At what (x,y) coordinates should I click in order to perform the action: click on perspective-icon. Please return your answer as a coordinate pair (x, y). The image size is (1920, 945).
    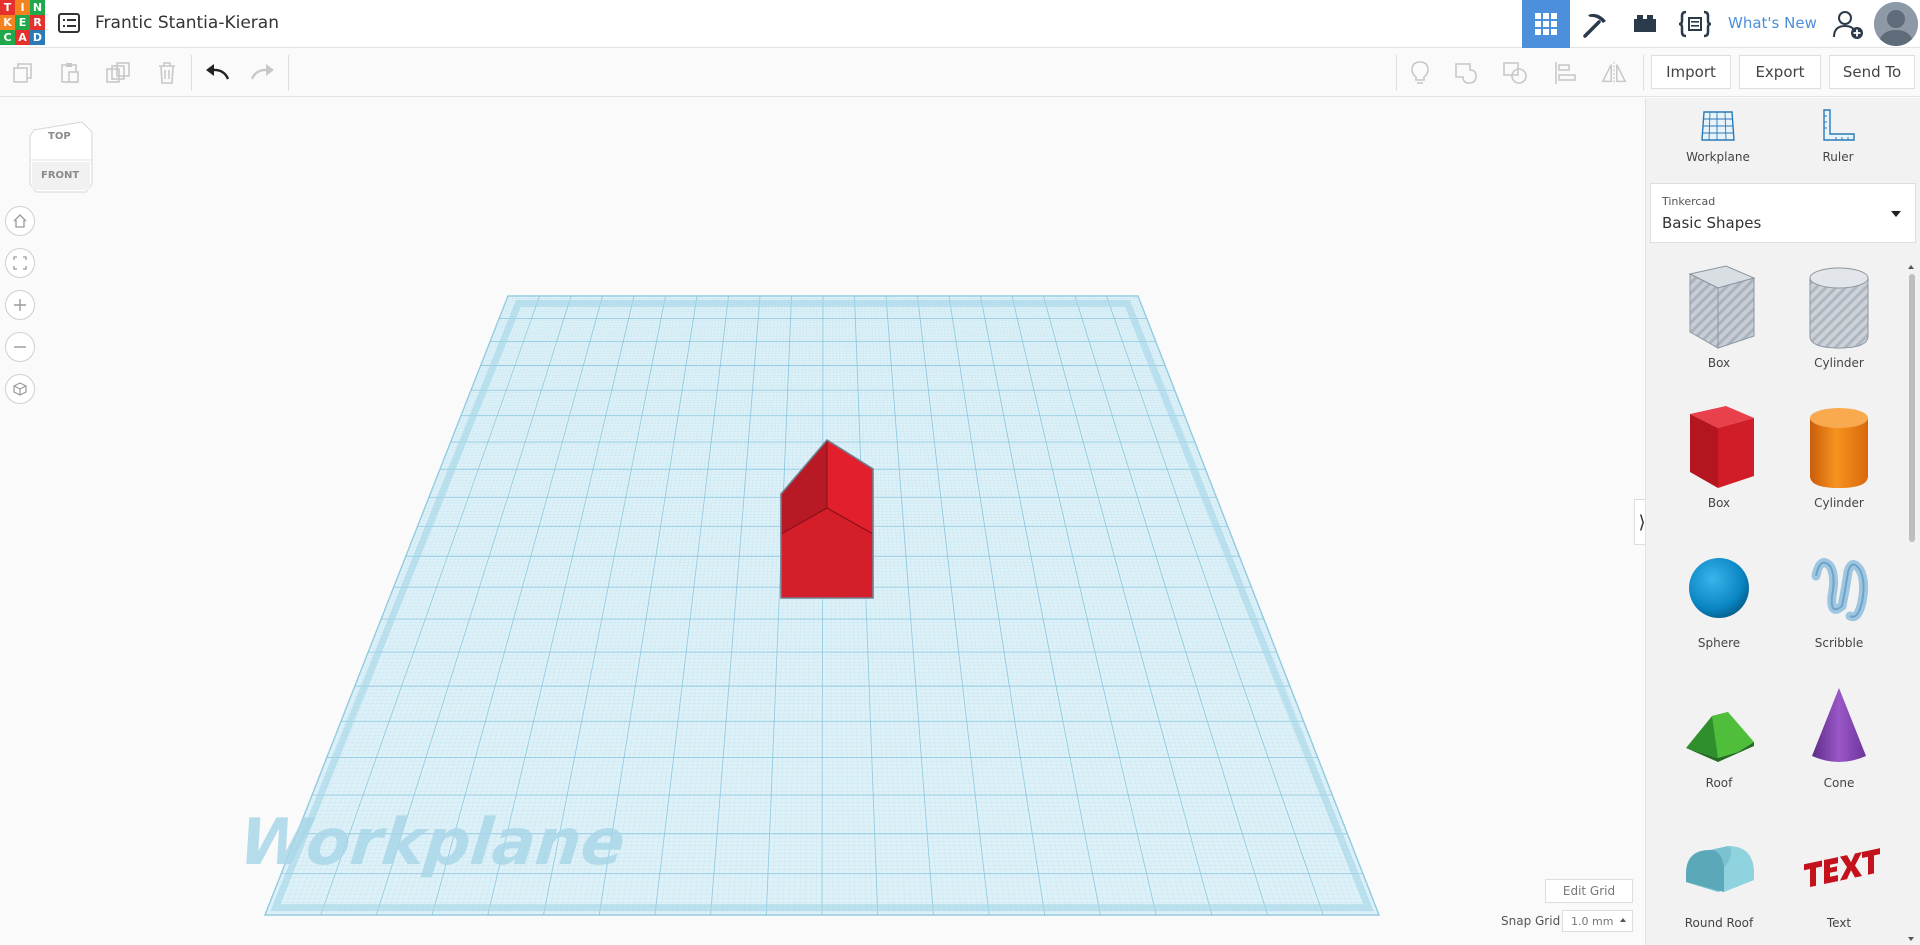
    Looking at the image, I should click on (20, 389).